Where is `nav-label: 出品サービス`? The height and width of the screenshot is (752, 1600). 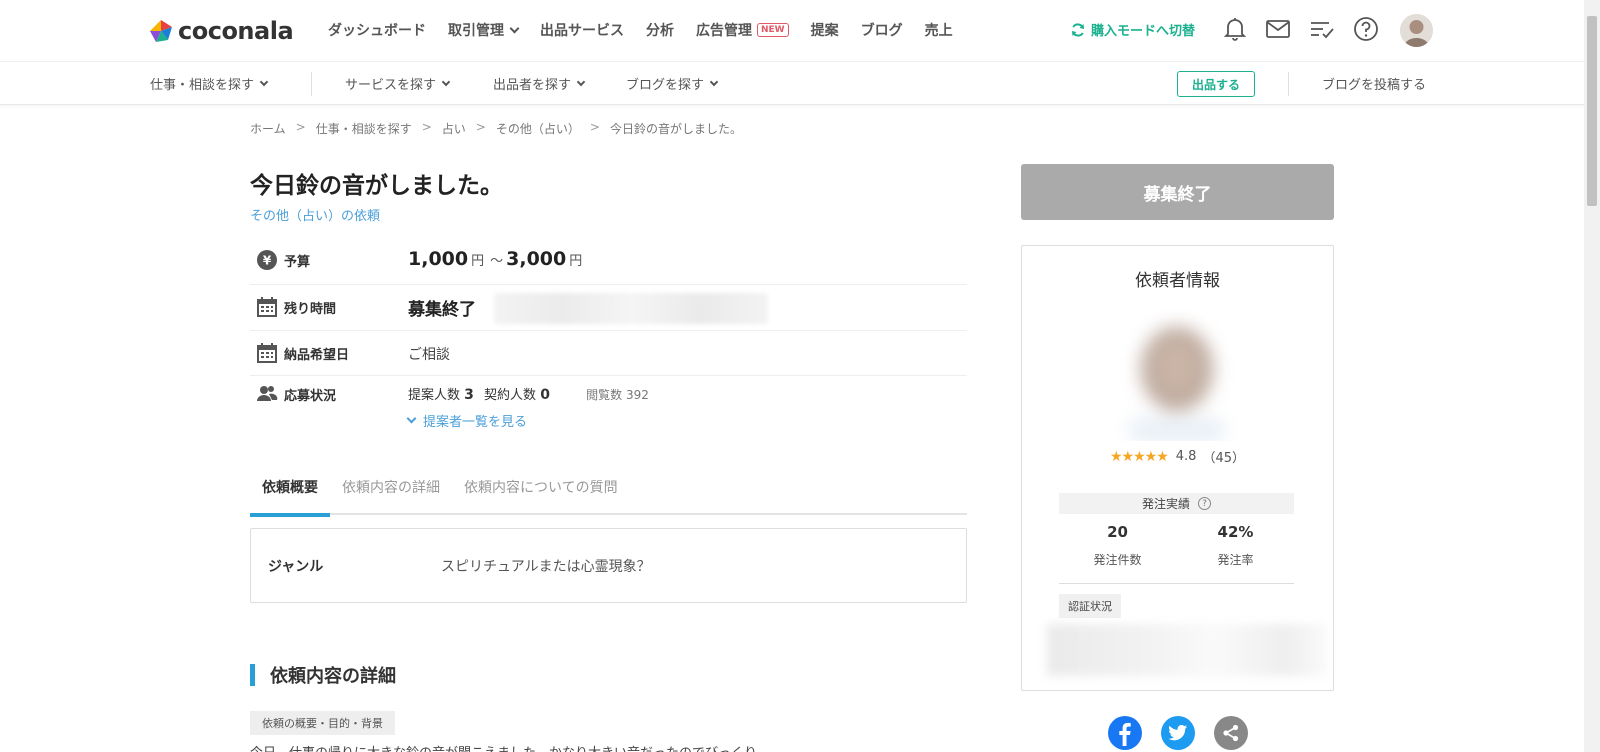 nav-label: 出品サービス is located at coordinates (582, 31).